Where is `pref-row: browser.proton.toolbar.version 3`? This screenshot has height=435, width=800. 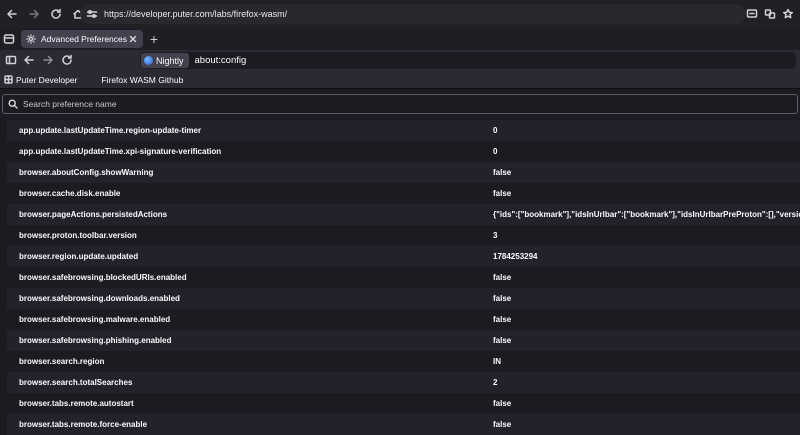 pref-row: browser.proton.toolbar.version 3 is located at coordinates (403, 235).